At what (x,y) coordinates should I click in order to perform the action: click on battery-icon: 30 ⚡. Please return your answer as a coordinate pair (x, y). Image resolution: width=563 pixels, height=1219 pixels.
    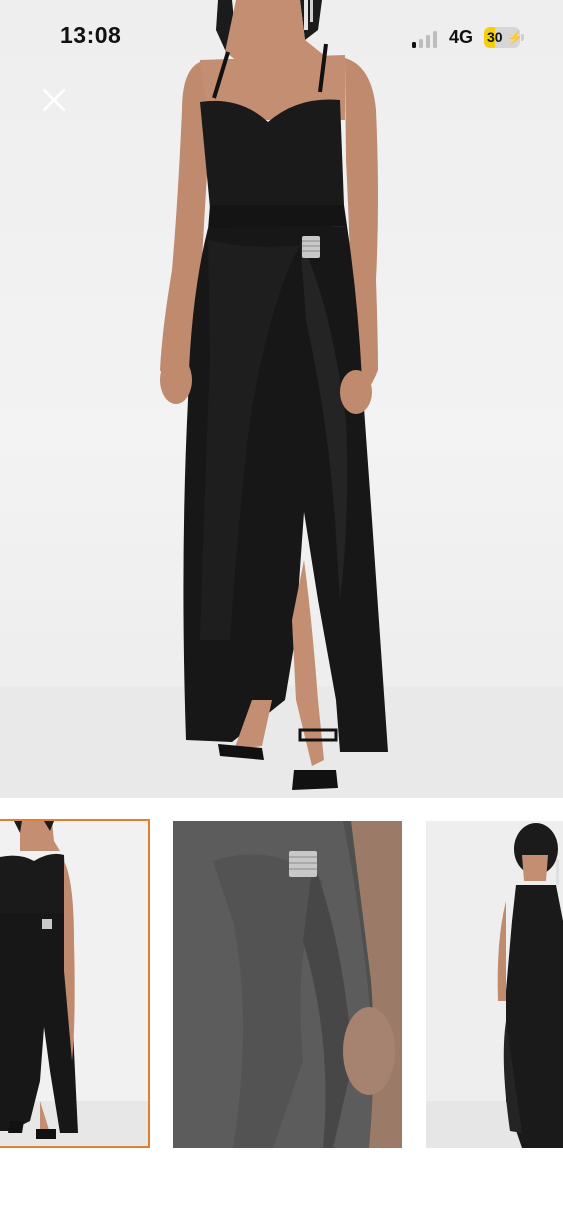
    Looking at the image, I should click on (502, 37).